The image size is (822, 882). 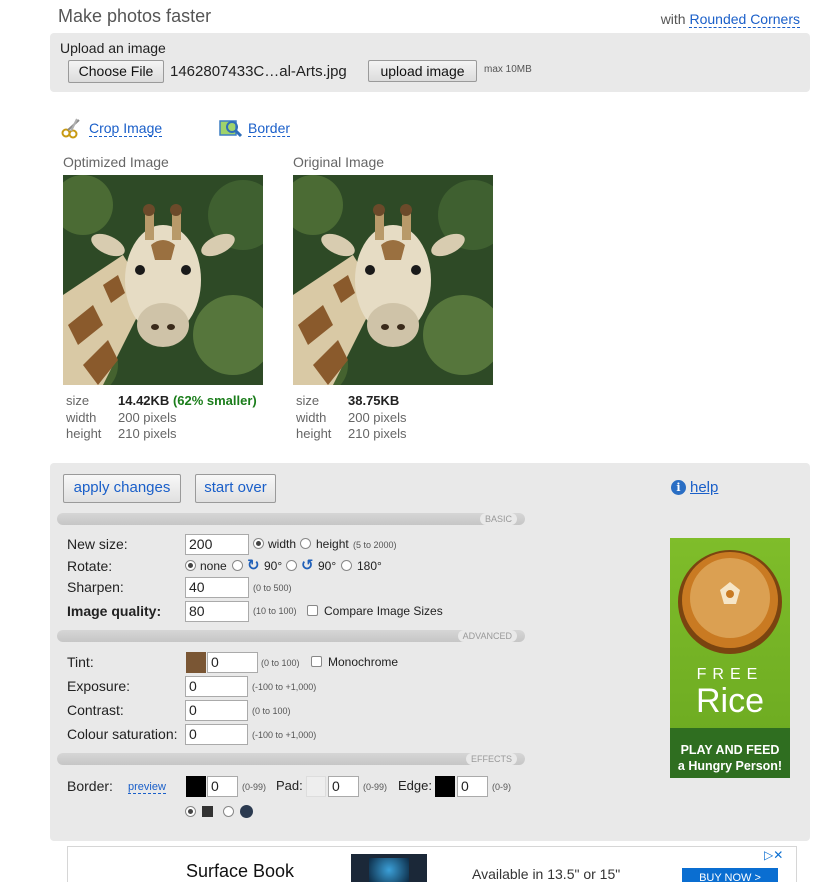 I want to click on colour-saturation-input: 0, so click(x=216, y=734).